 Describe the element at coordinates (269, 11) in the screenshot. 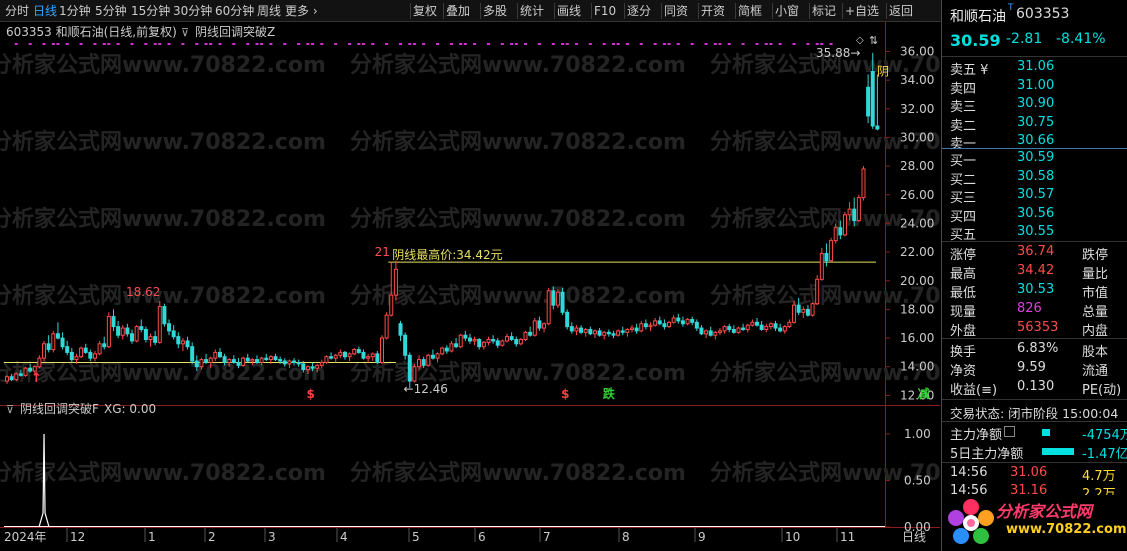

I see `period-tab-7: 周线` at that location.